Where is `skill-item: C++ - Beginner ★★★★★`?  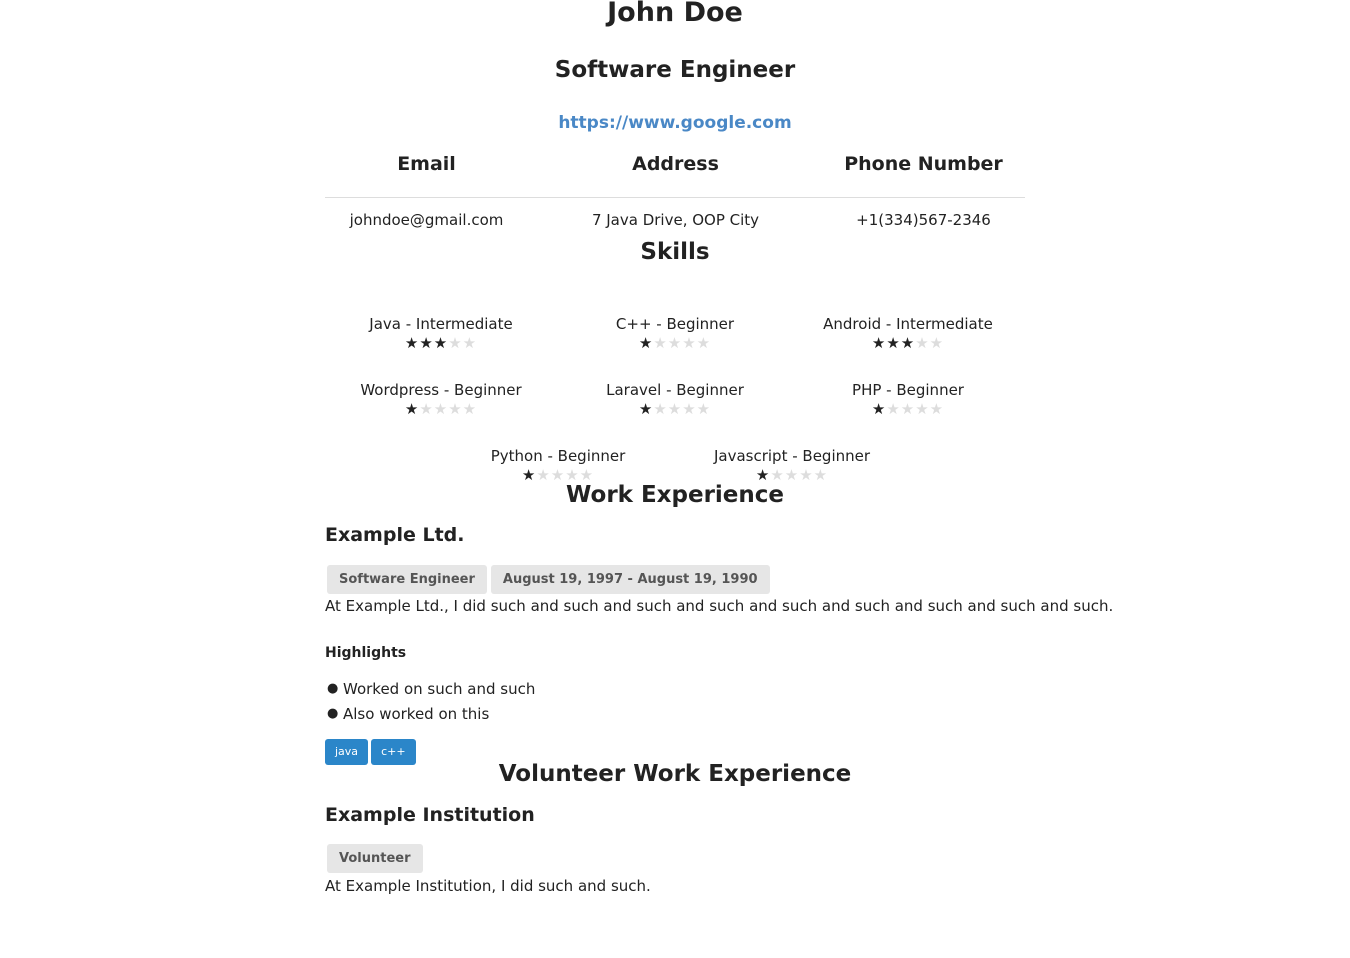 skill-item: C++ - Beginner ★★★★★ is located at coordinates (675, 333).